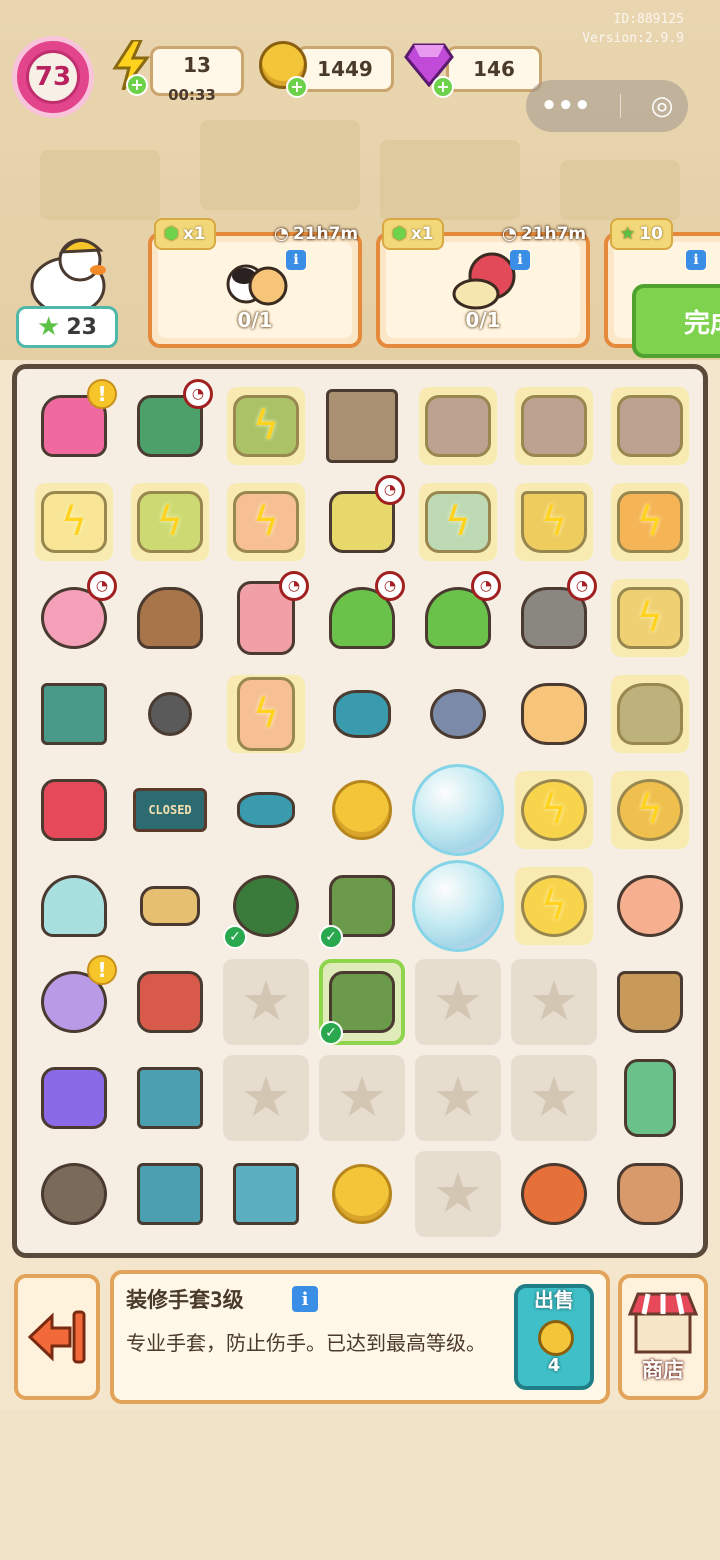  I want to click on close-mini-program-icon: ◎, so click(662, 106).